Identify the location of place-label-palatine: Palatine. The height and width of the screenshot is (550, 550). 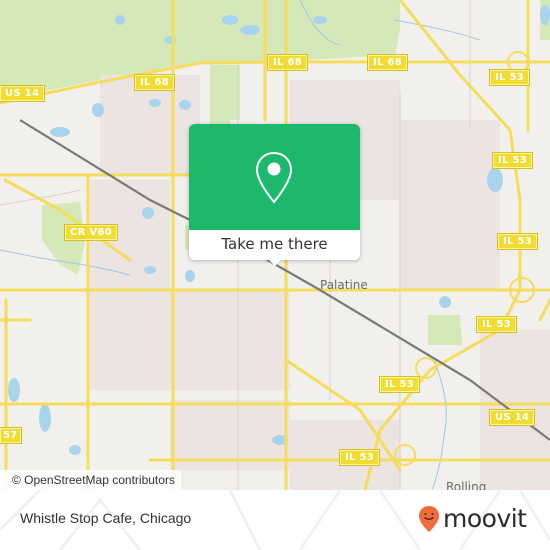
(344, 285).